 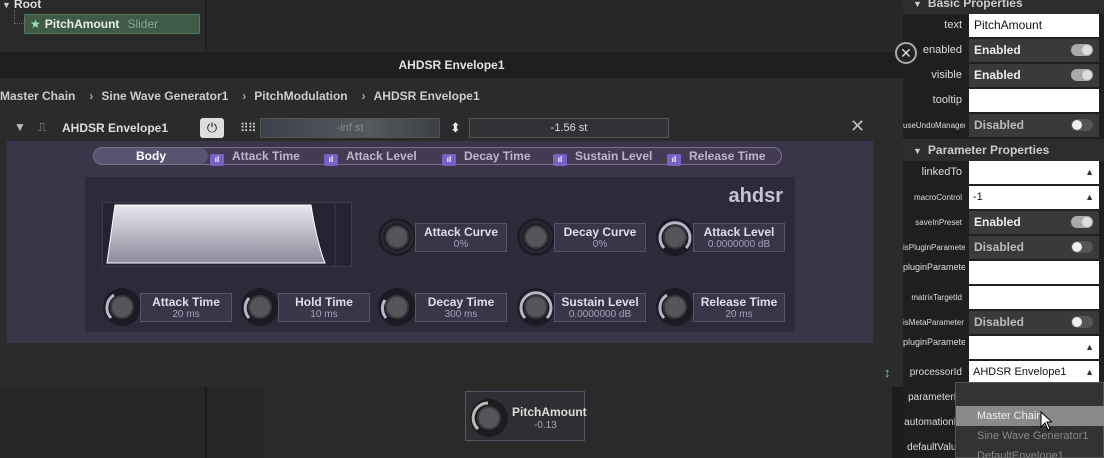 I want to click on enabled-toggle: Enabled, so click(x=1034, y=50).